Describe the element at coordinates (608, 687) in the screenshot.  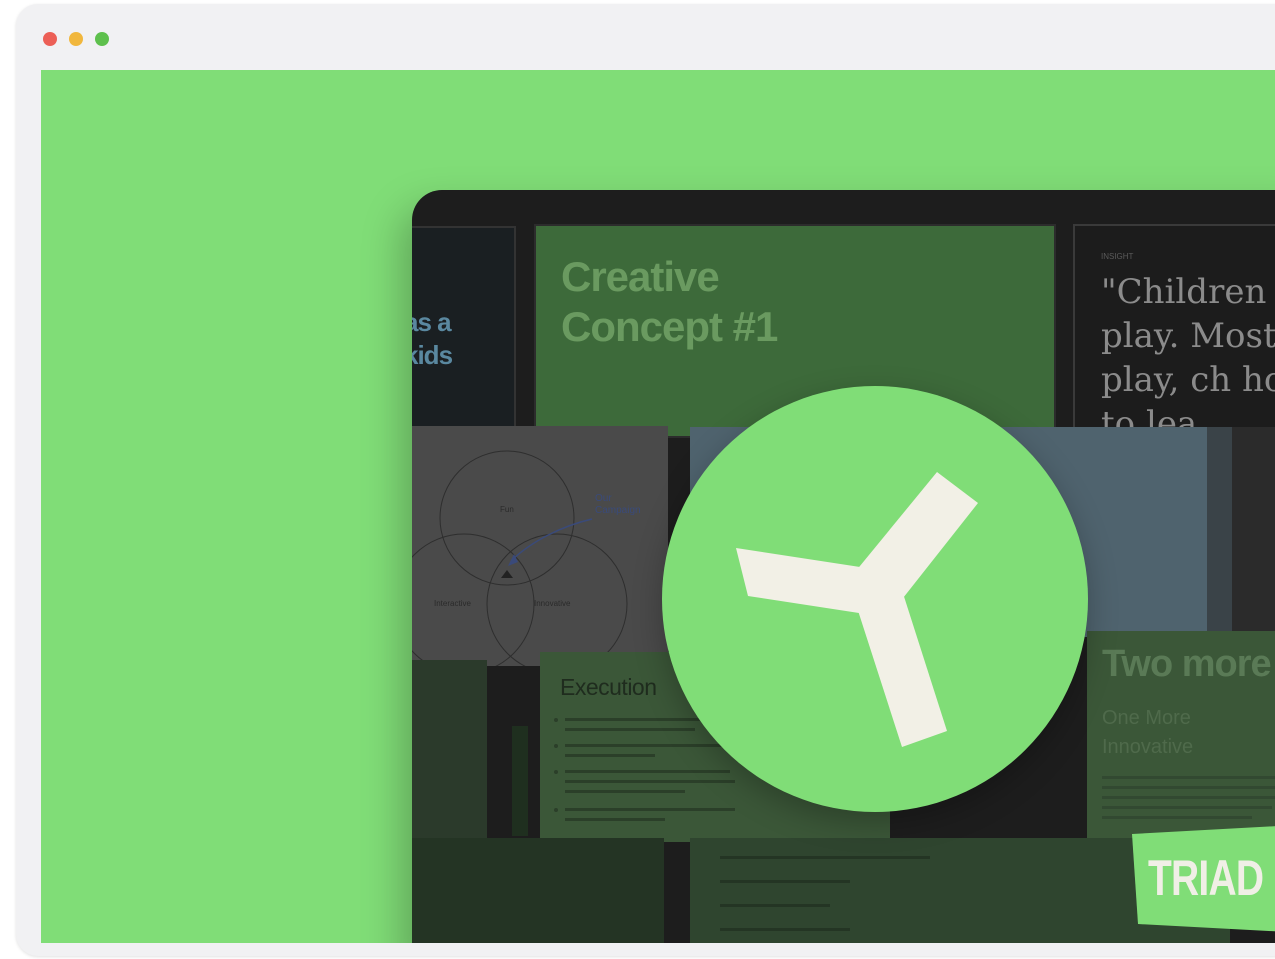
I see `execution-title: Execution` at that location.